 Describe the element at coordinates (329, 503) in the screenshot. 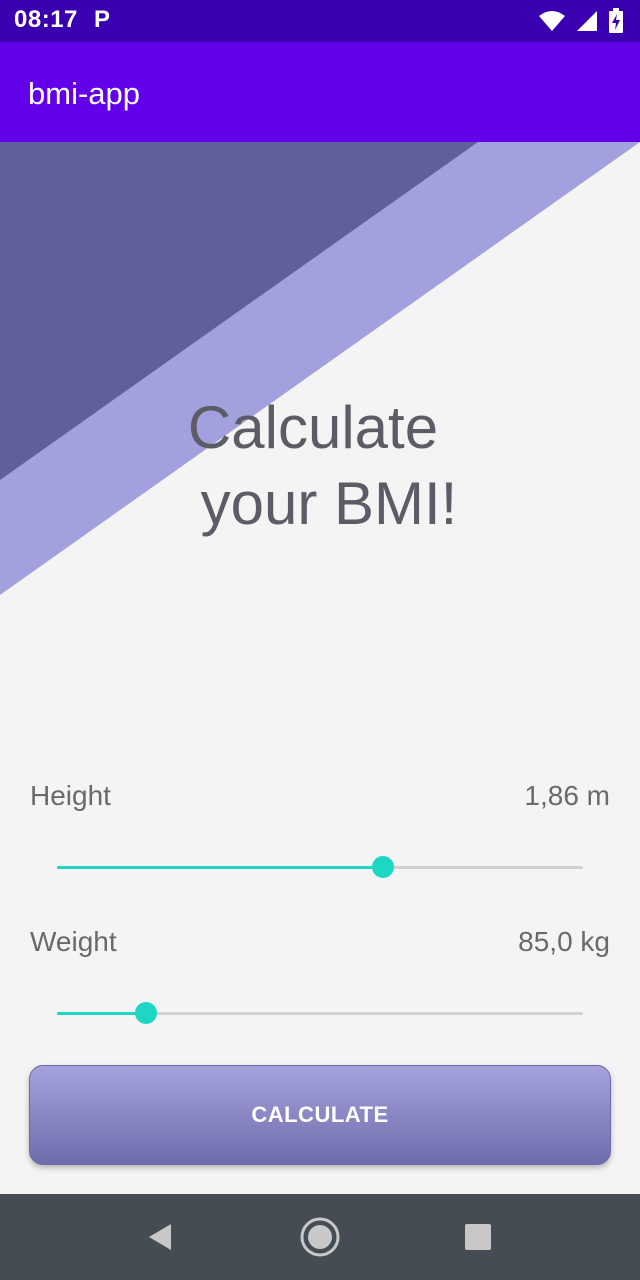

I see `hero-title-line2: your BMI!` at that location.